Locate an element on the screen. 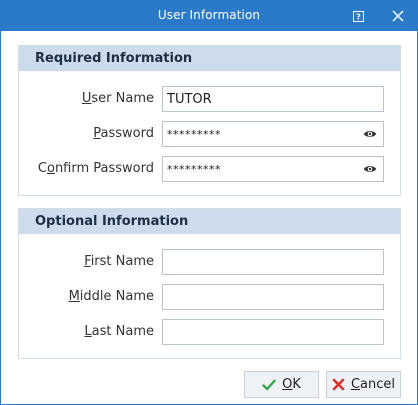  last-name-hotkey: L is located at coordinates (88, 331).